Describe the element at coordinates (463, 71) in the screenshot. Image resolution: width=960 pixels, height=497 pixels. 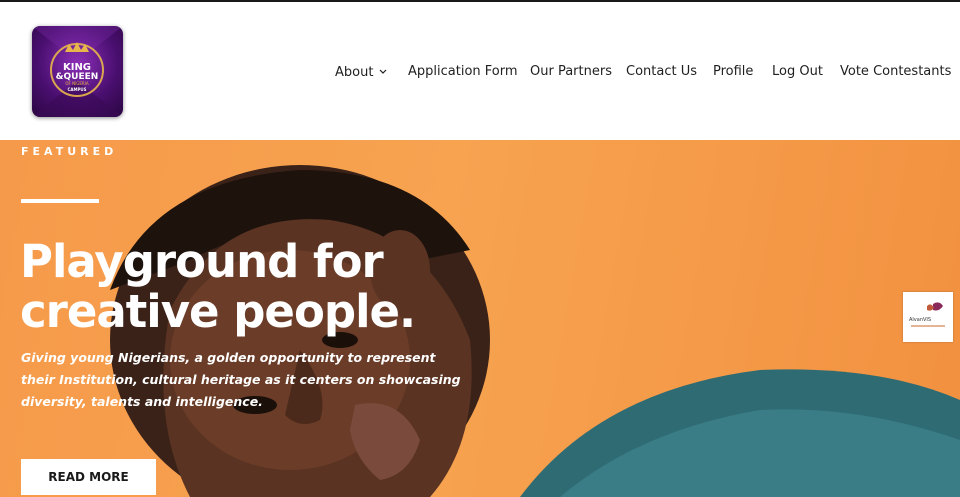
I see `nav-item-application-form: Application Form` at that location.